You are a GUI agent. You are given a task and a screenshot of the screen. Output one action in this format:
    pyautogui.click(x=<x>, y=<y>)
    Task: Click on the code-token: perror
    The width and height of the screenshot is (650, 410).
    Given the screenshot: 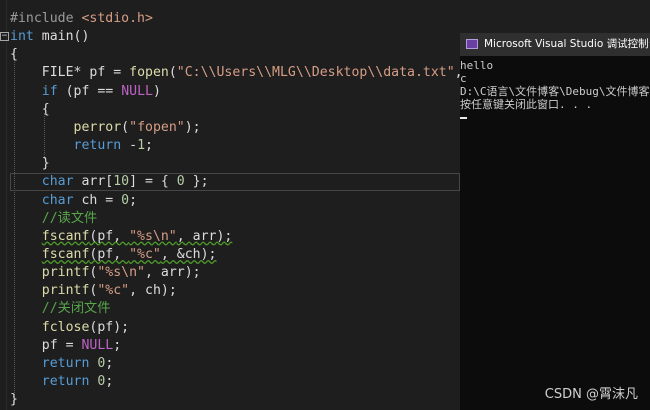 What is the action you would take?
    pyautogui.click(x=97, y=127)
    